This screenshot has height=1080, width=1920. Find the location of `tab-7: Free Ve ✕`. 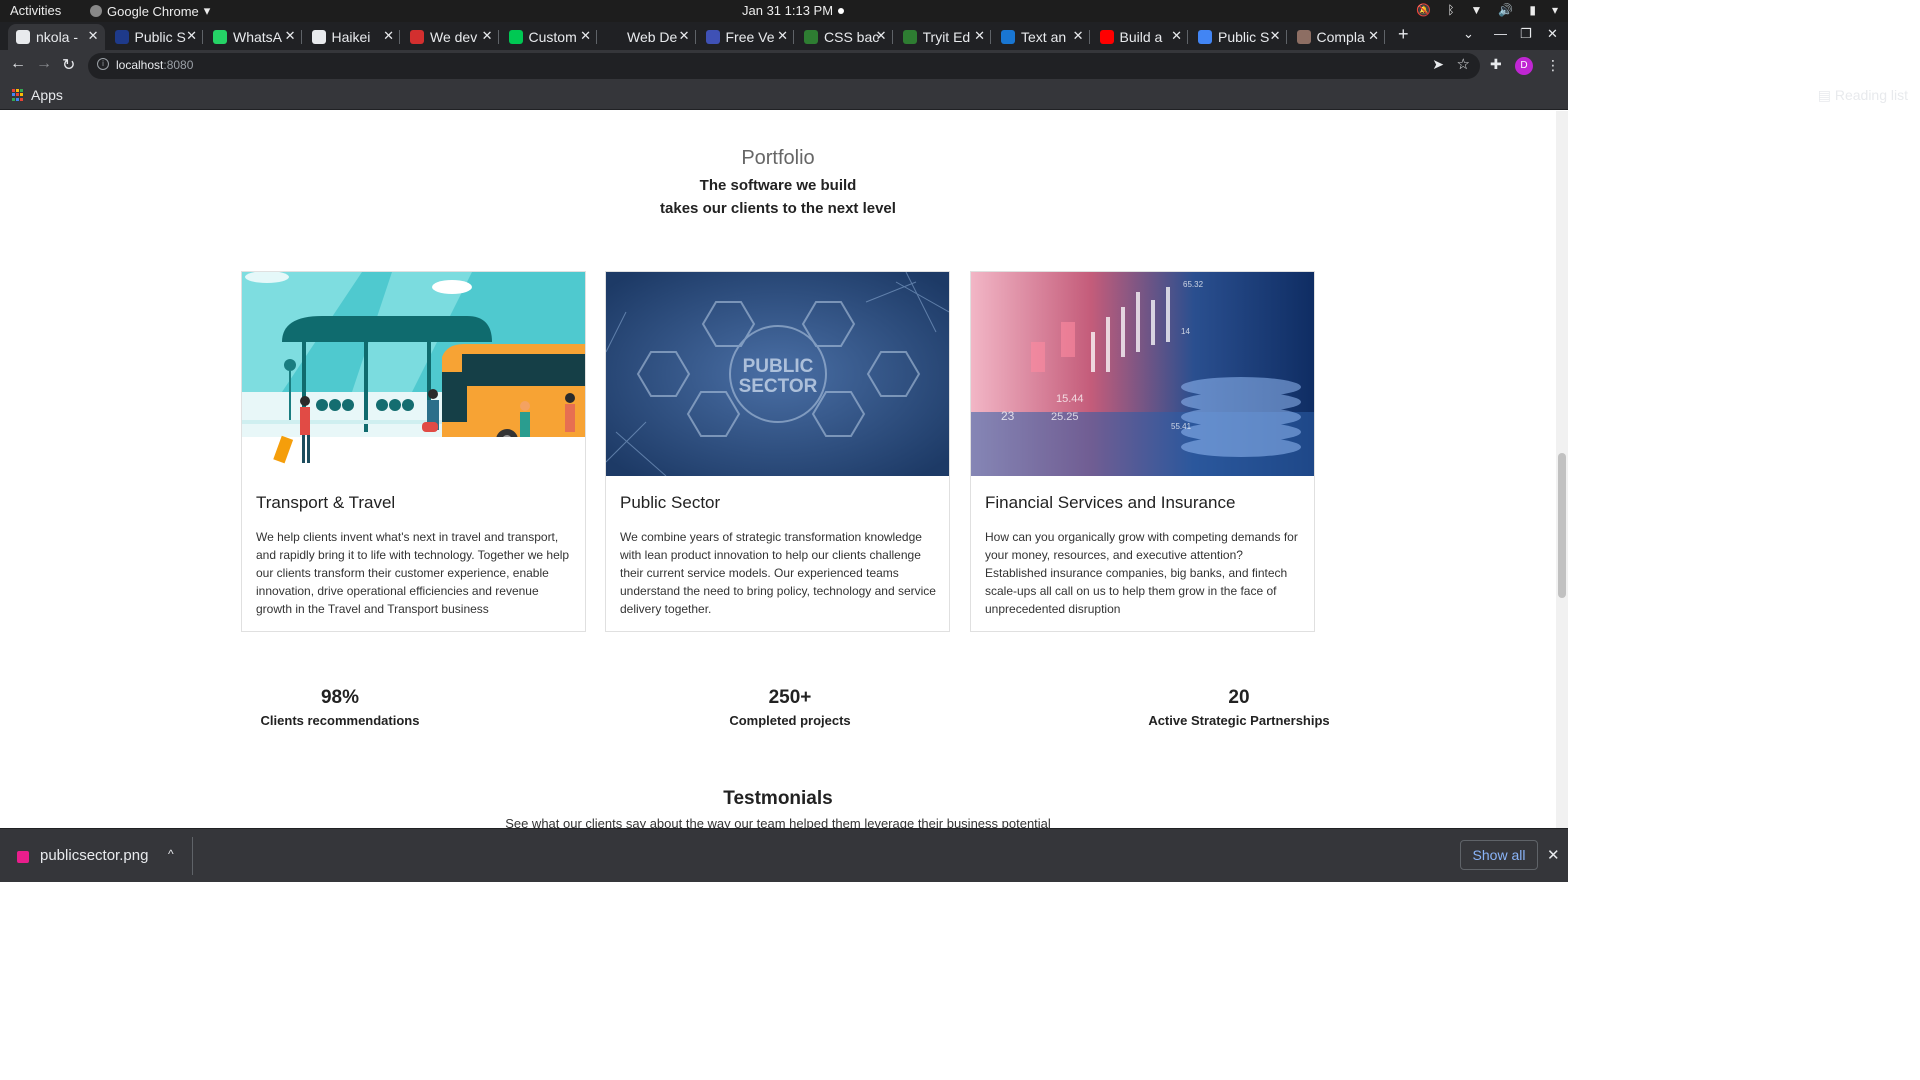

tab-7: Free Ve ✕ is located at coordinates (746, 37).